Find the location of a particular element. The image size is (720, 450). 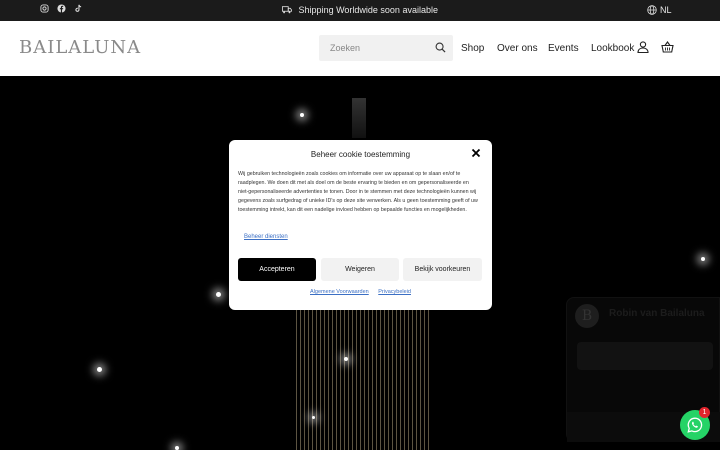

announcement-bar: Shipping Worldwide soon available NL is located at coordinates (360, 10).